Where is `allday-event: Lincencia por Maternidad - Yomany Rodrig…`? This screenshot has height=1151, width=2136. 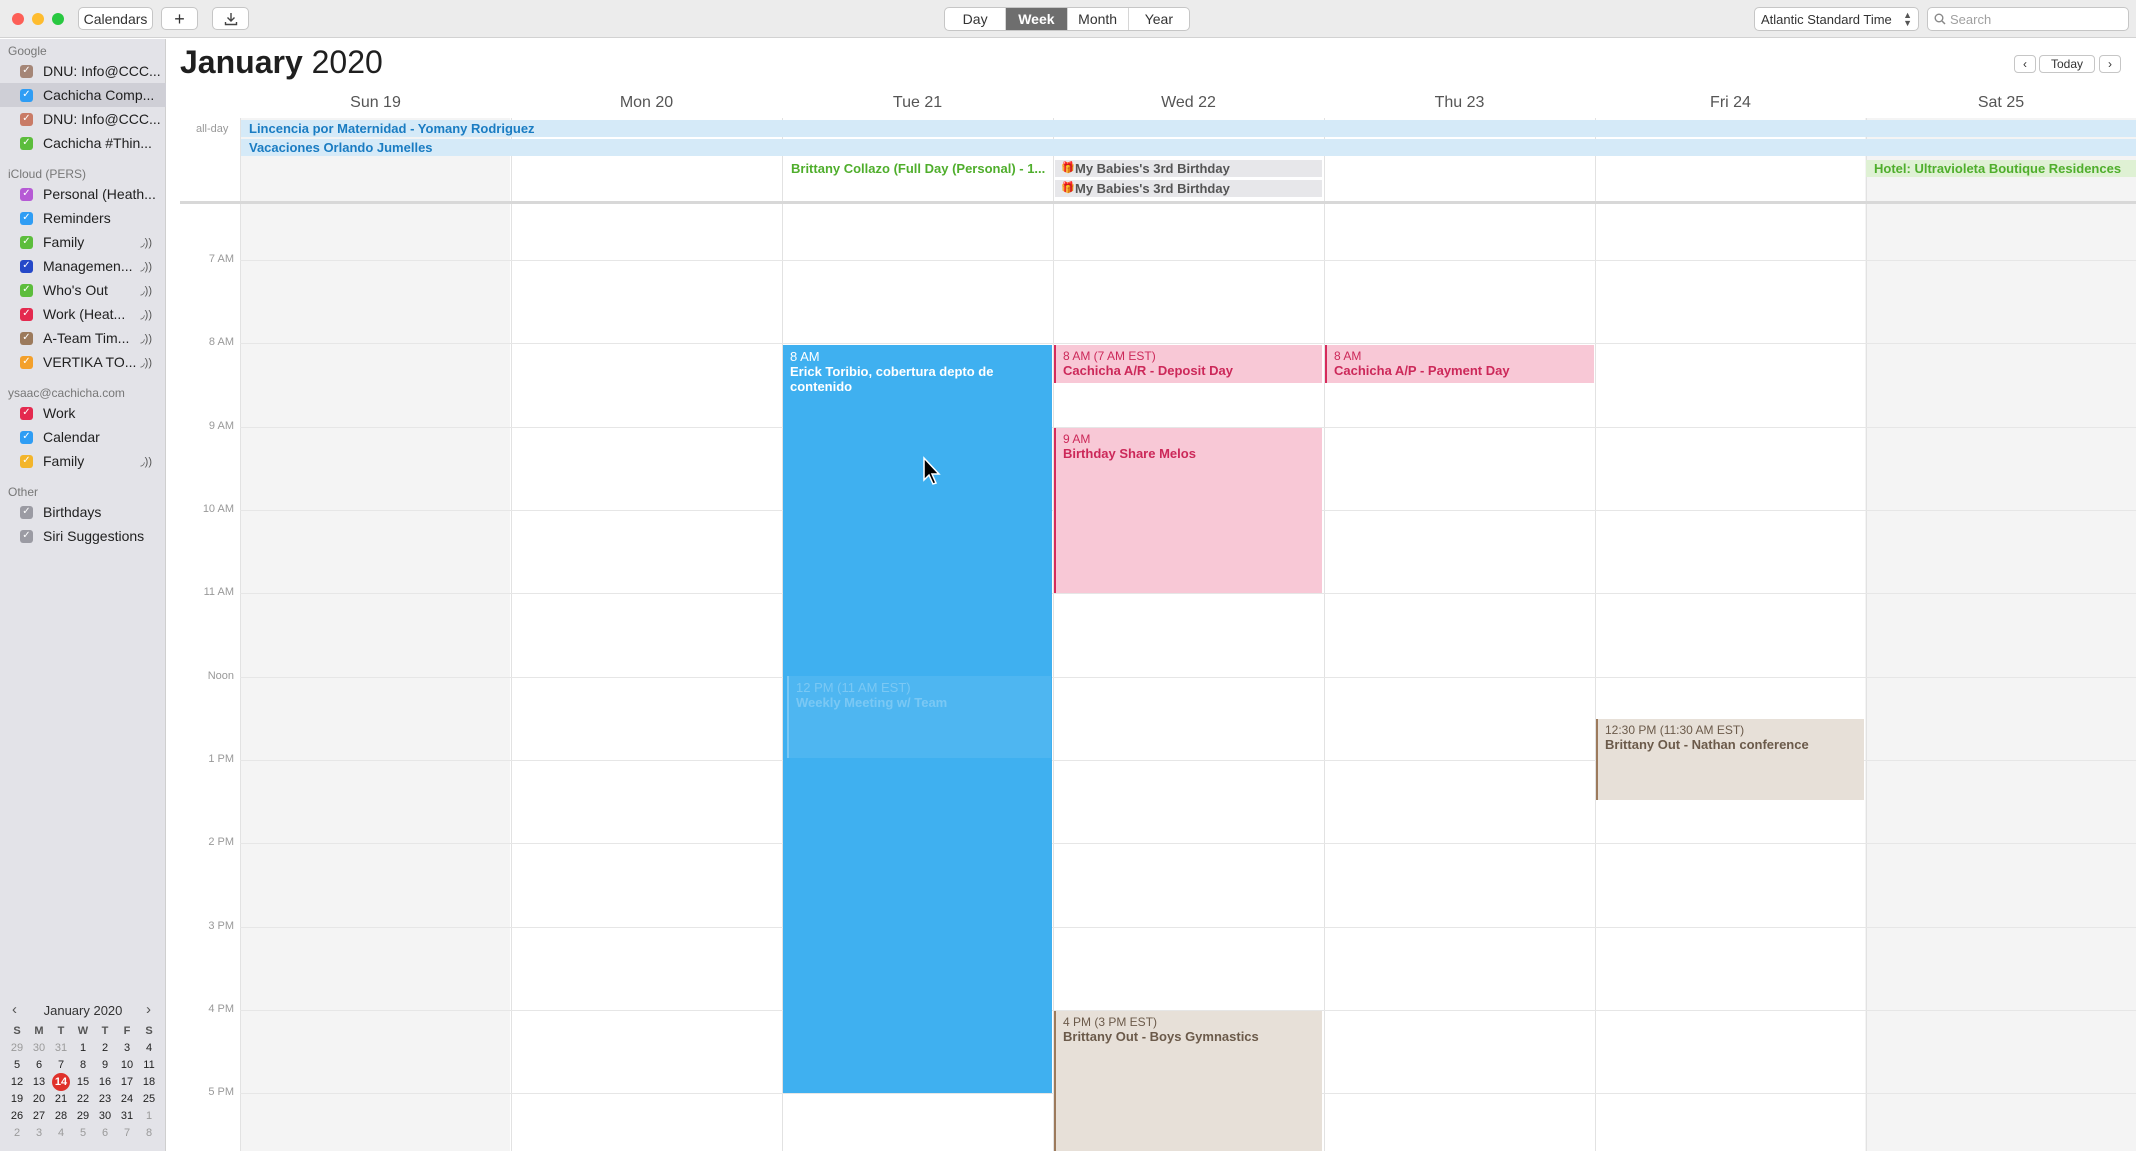 allday-event: Lincencia por Maternidad - Yomany Rodrig… is located at coordinates (1188, 128).